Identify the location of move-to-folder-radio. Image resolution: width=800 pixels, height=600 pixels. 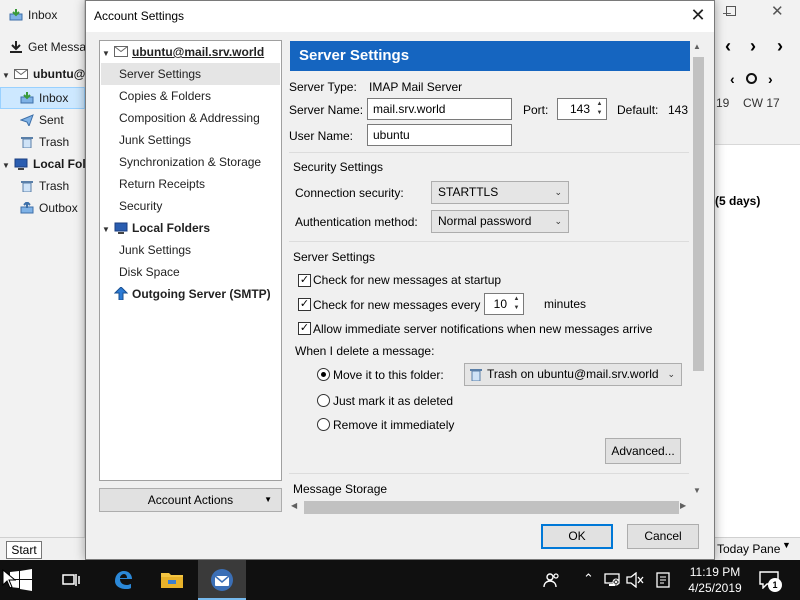
(323, 374).